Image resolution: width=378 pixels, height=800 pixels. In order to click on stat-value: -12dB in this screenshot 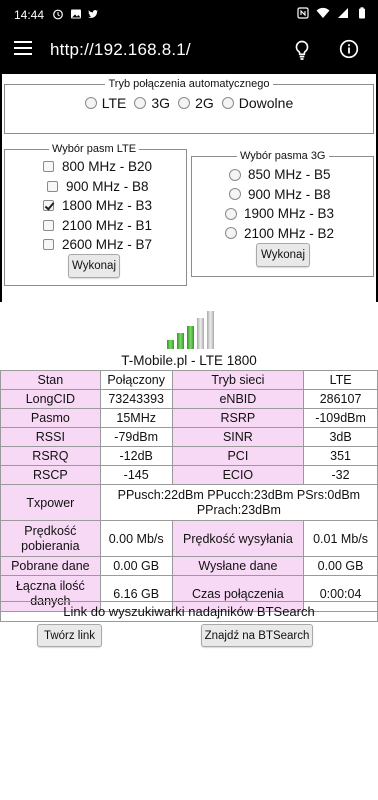, I will do `click(136, 456)`.